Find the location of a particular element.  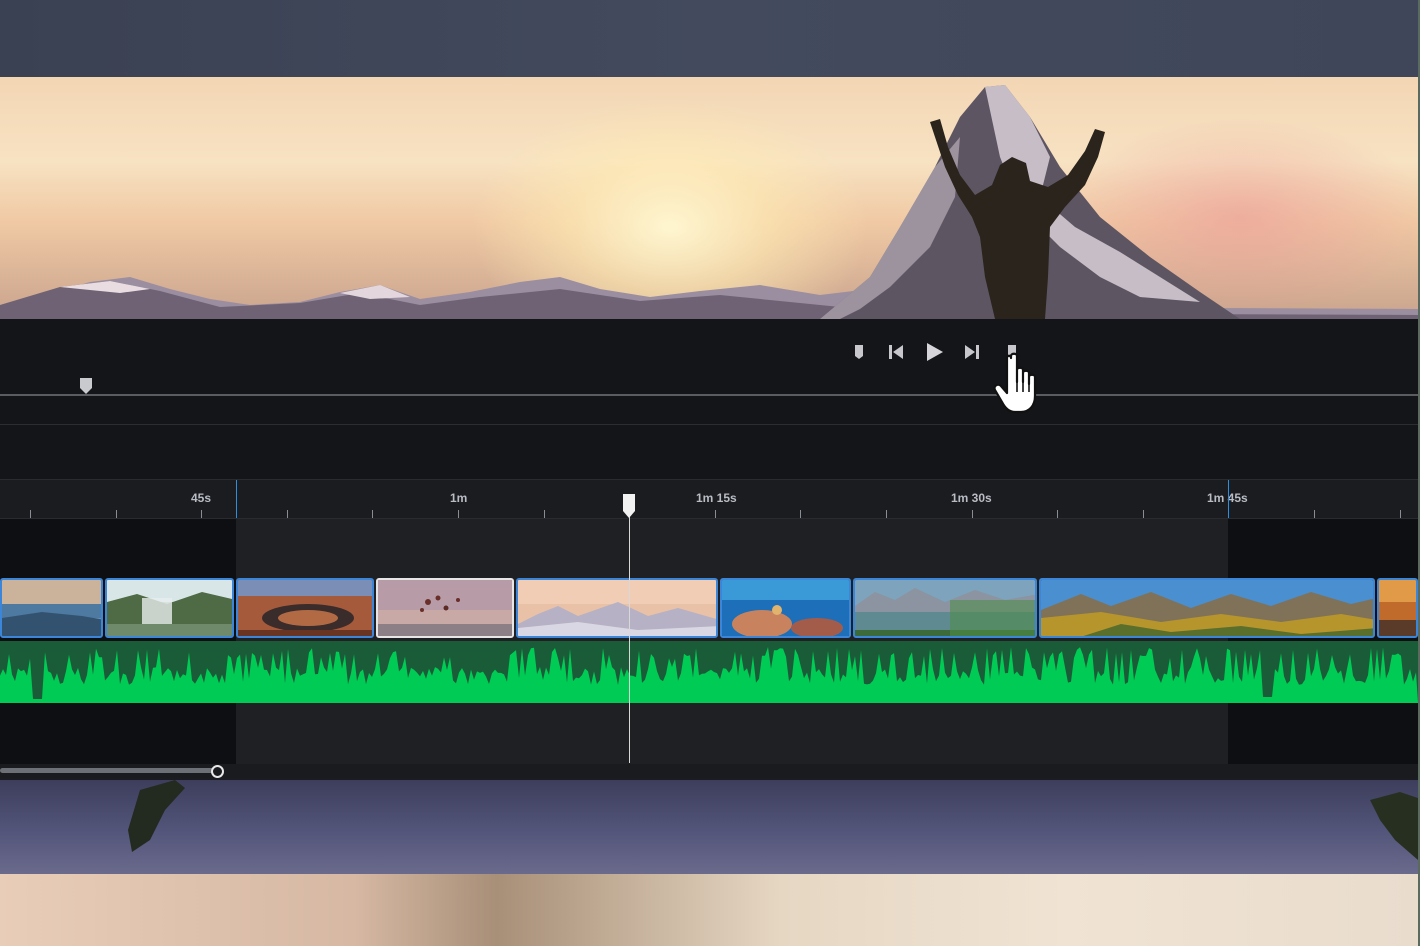

mark-in-button is located at coordinates (860, 352).